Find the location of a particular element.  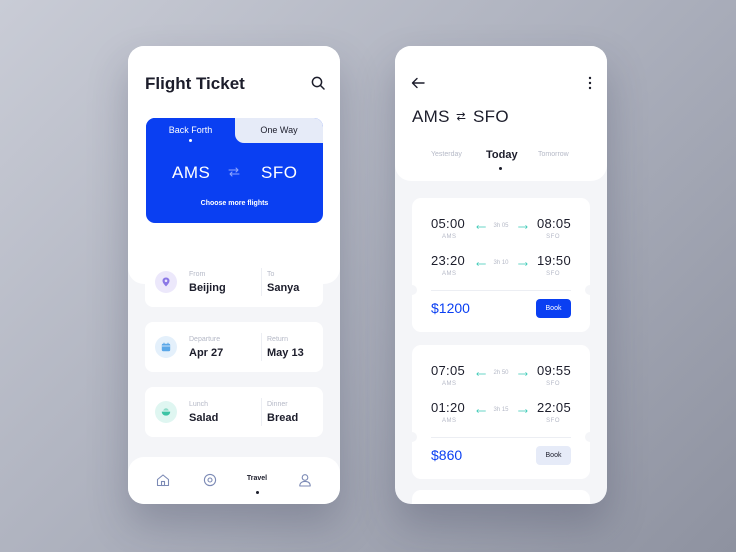

tab-one-way-label: One Way is located at coordinates (279, 130).